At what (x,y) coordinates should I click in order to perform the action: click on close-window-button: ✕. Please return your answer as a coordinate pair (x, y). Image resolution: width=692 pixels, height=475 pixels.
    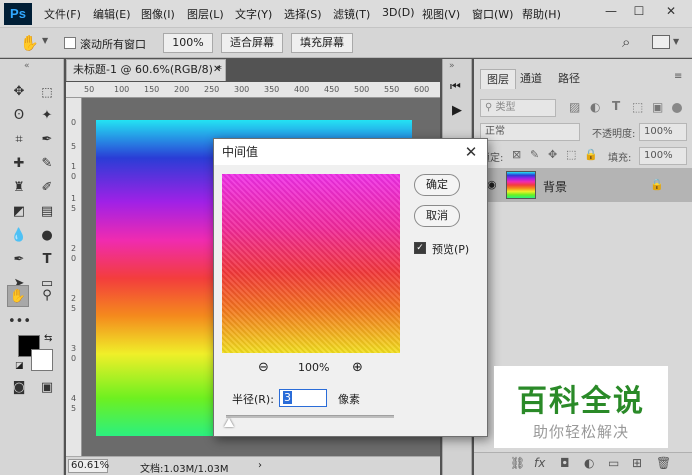
    Looking at the image, I should click on (671, 11).